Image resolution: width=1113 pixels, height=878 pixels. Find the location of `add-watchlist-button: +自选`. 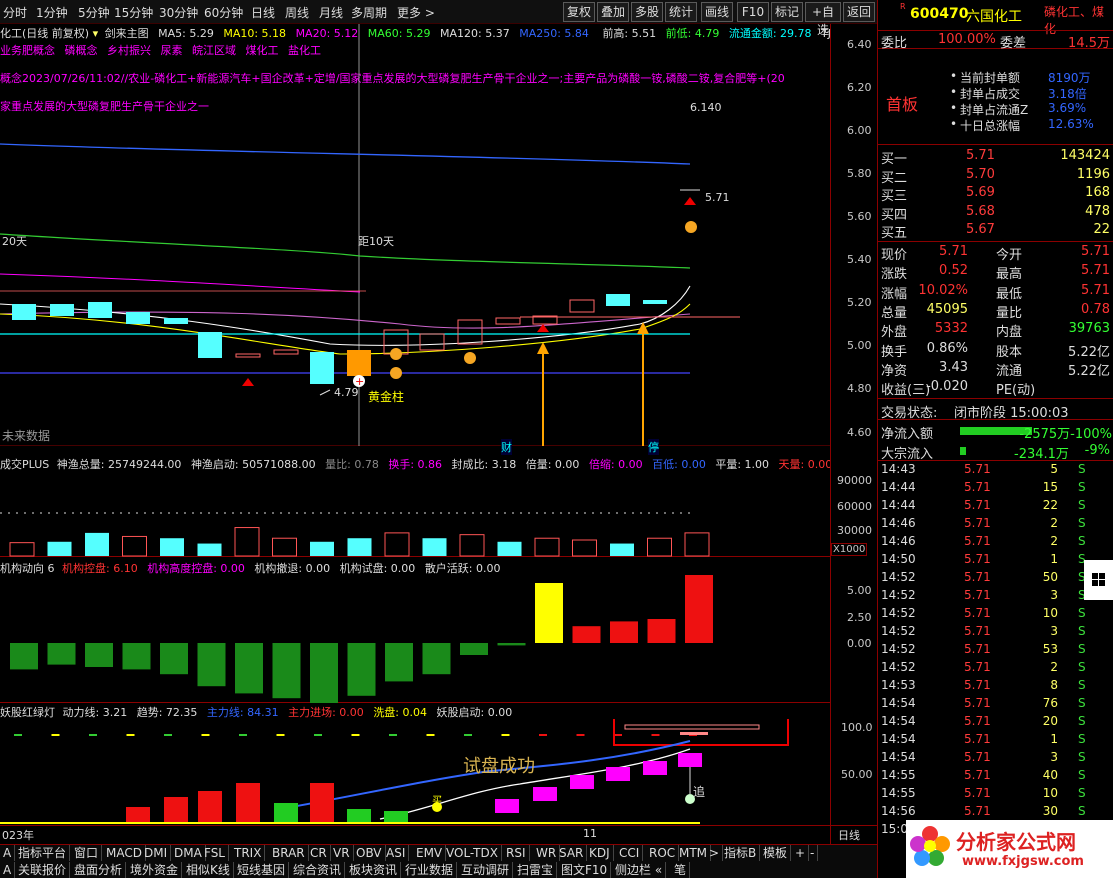

add-watchlist-button: +自选 is located at coordinates (823, 19).